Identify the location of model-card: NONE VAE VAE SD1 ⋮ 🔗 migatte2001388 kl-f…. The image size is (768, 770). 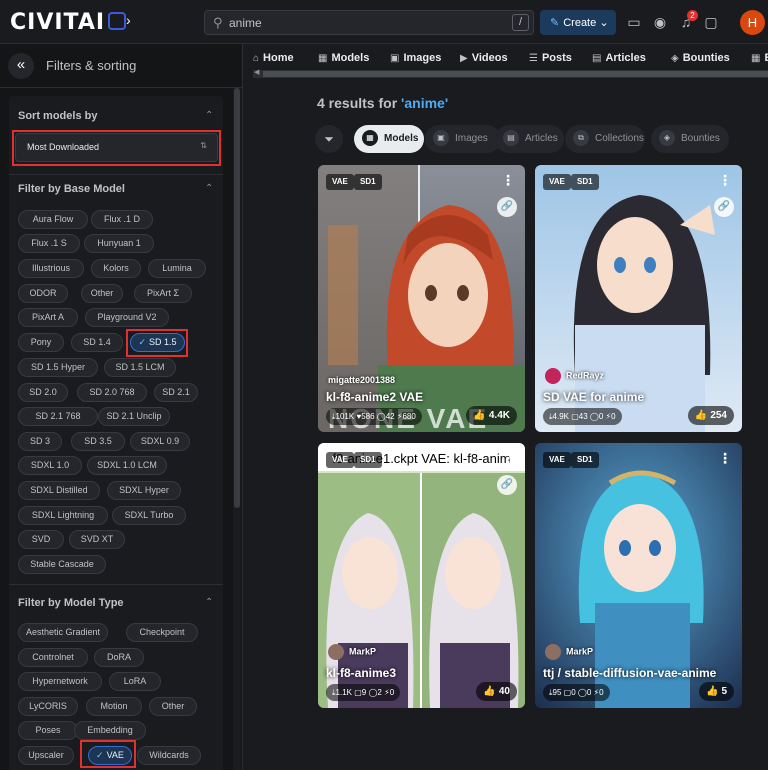
(421, 298).